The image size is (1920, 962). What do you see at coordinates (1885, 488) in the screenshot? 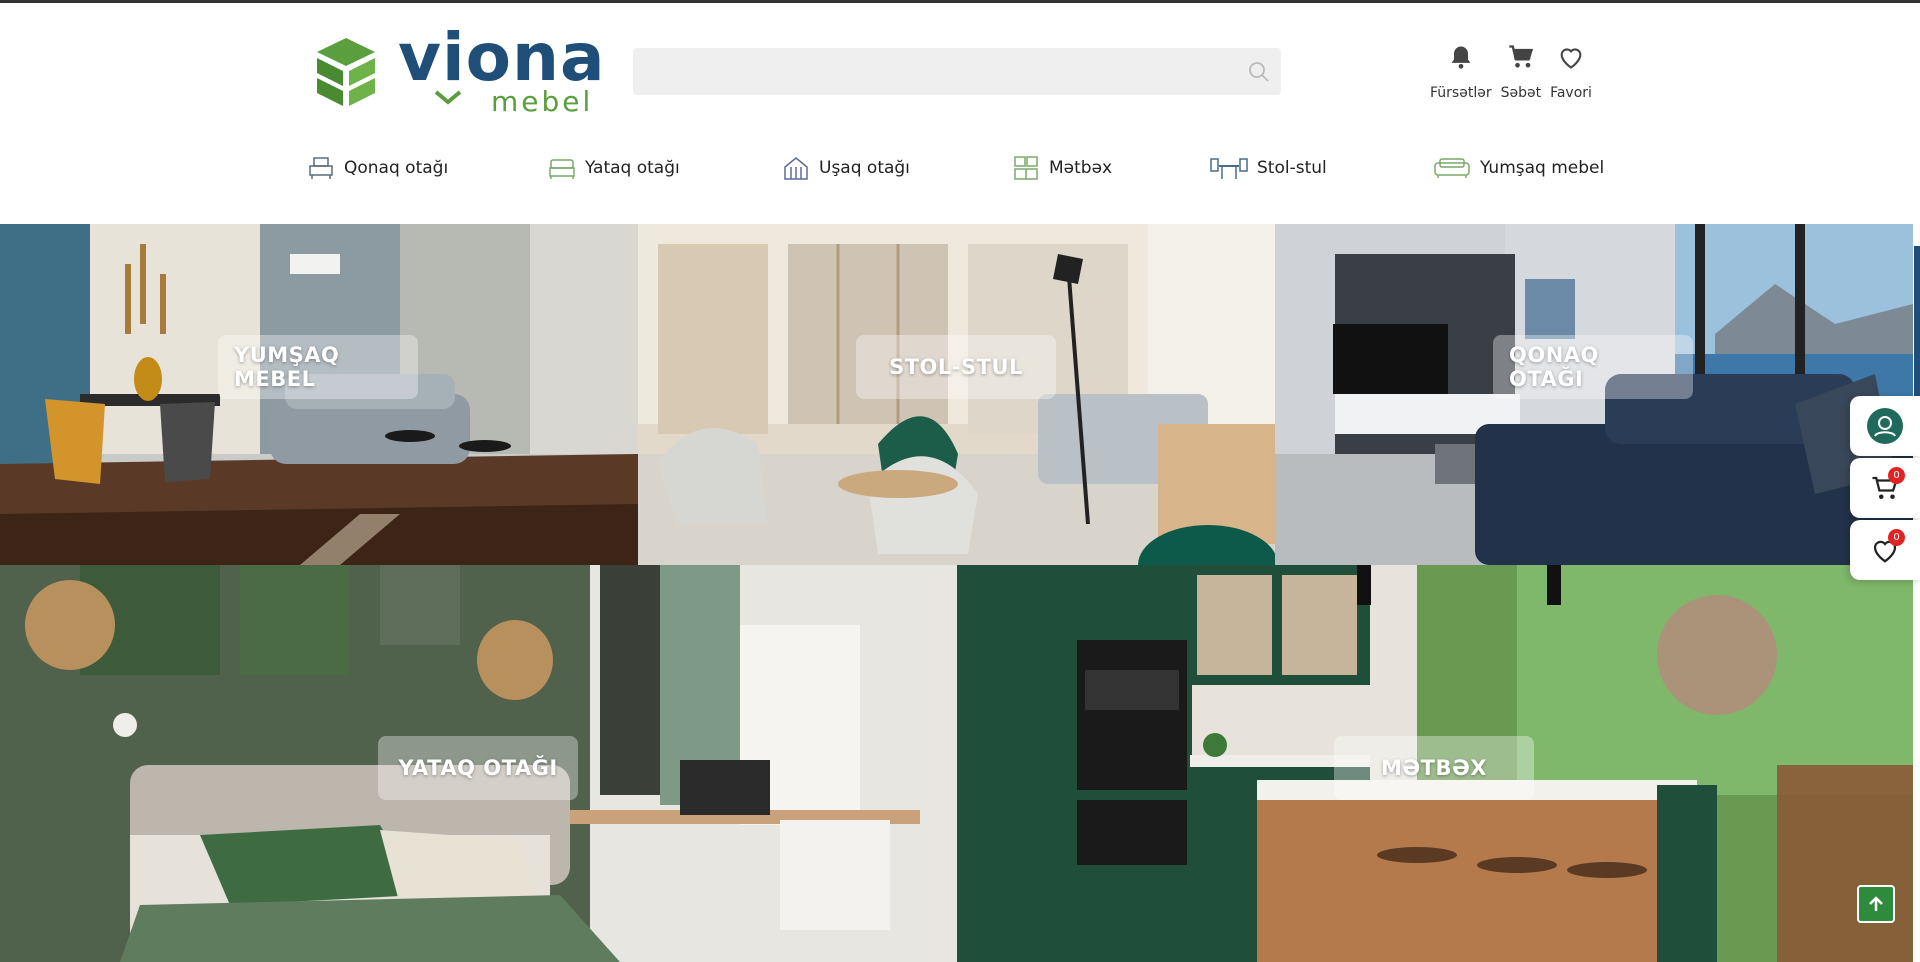
I see `side-cart-button: 0` at bounding box center [1885, 488].